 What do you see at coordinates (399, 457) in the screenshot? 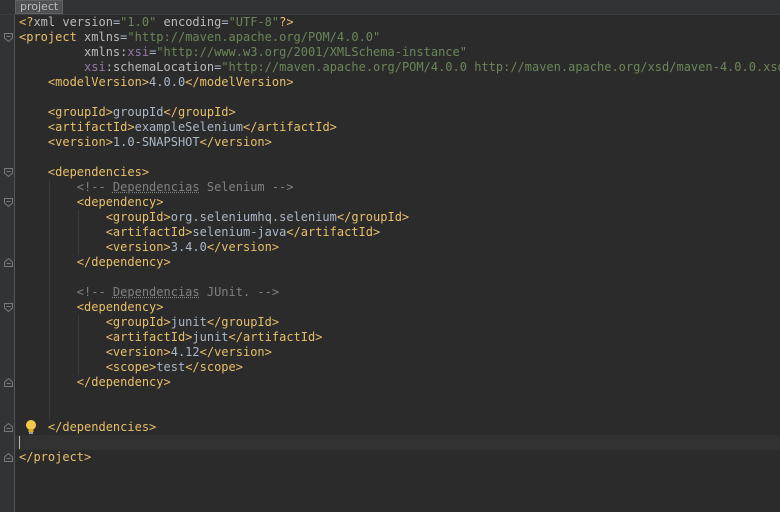
I see `code-line: </project>` at bounding box center [399, 457].